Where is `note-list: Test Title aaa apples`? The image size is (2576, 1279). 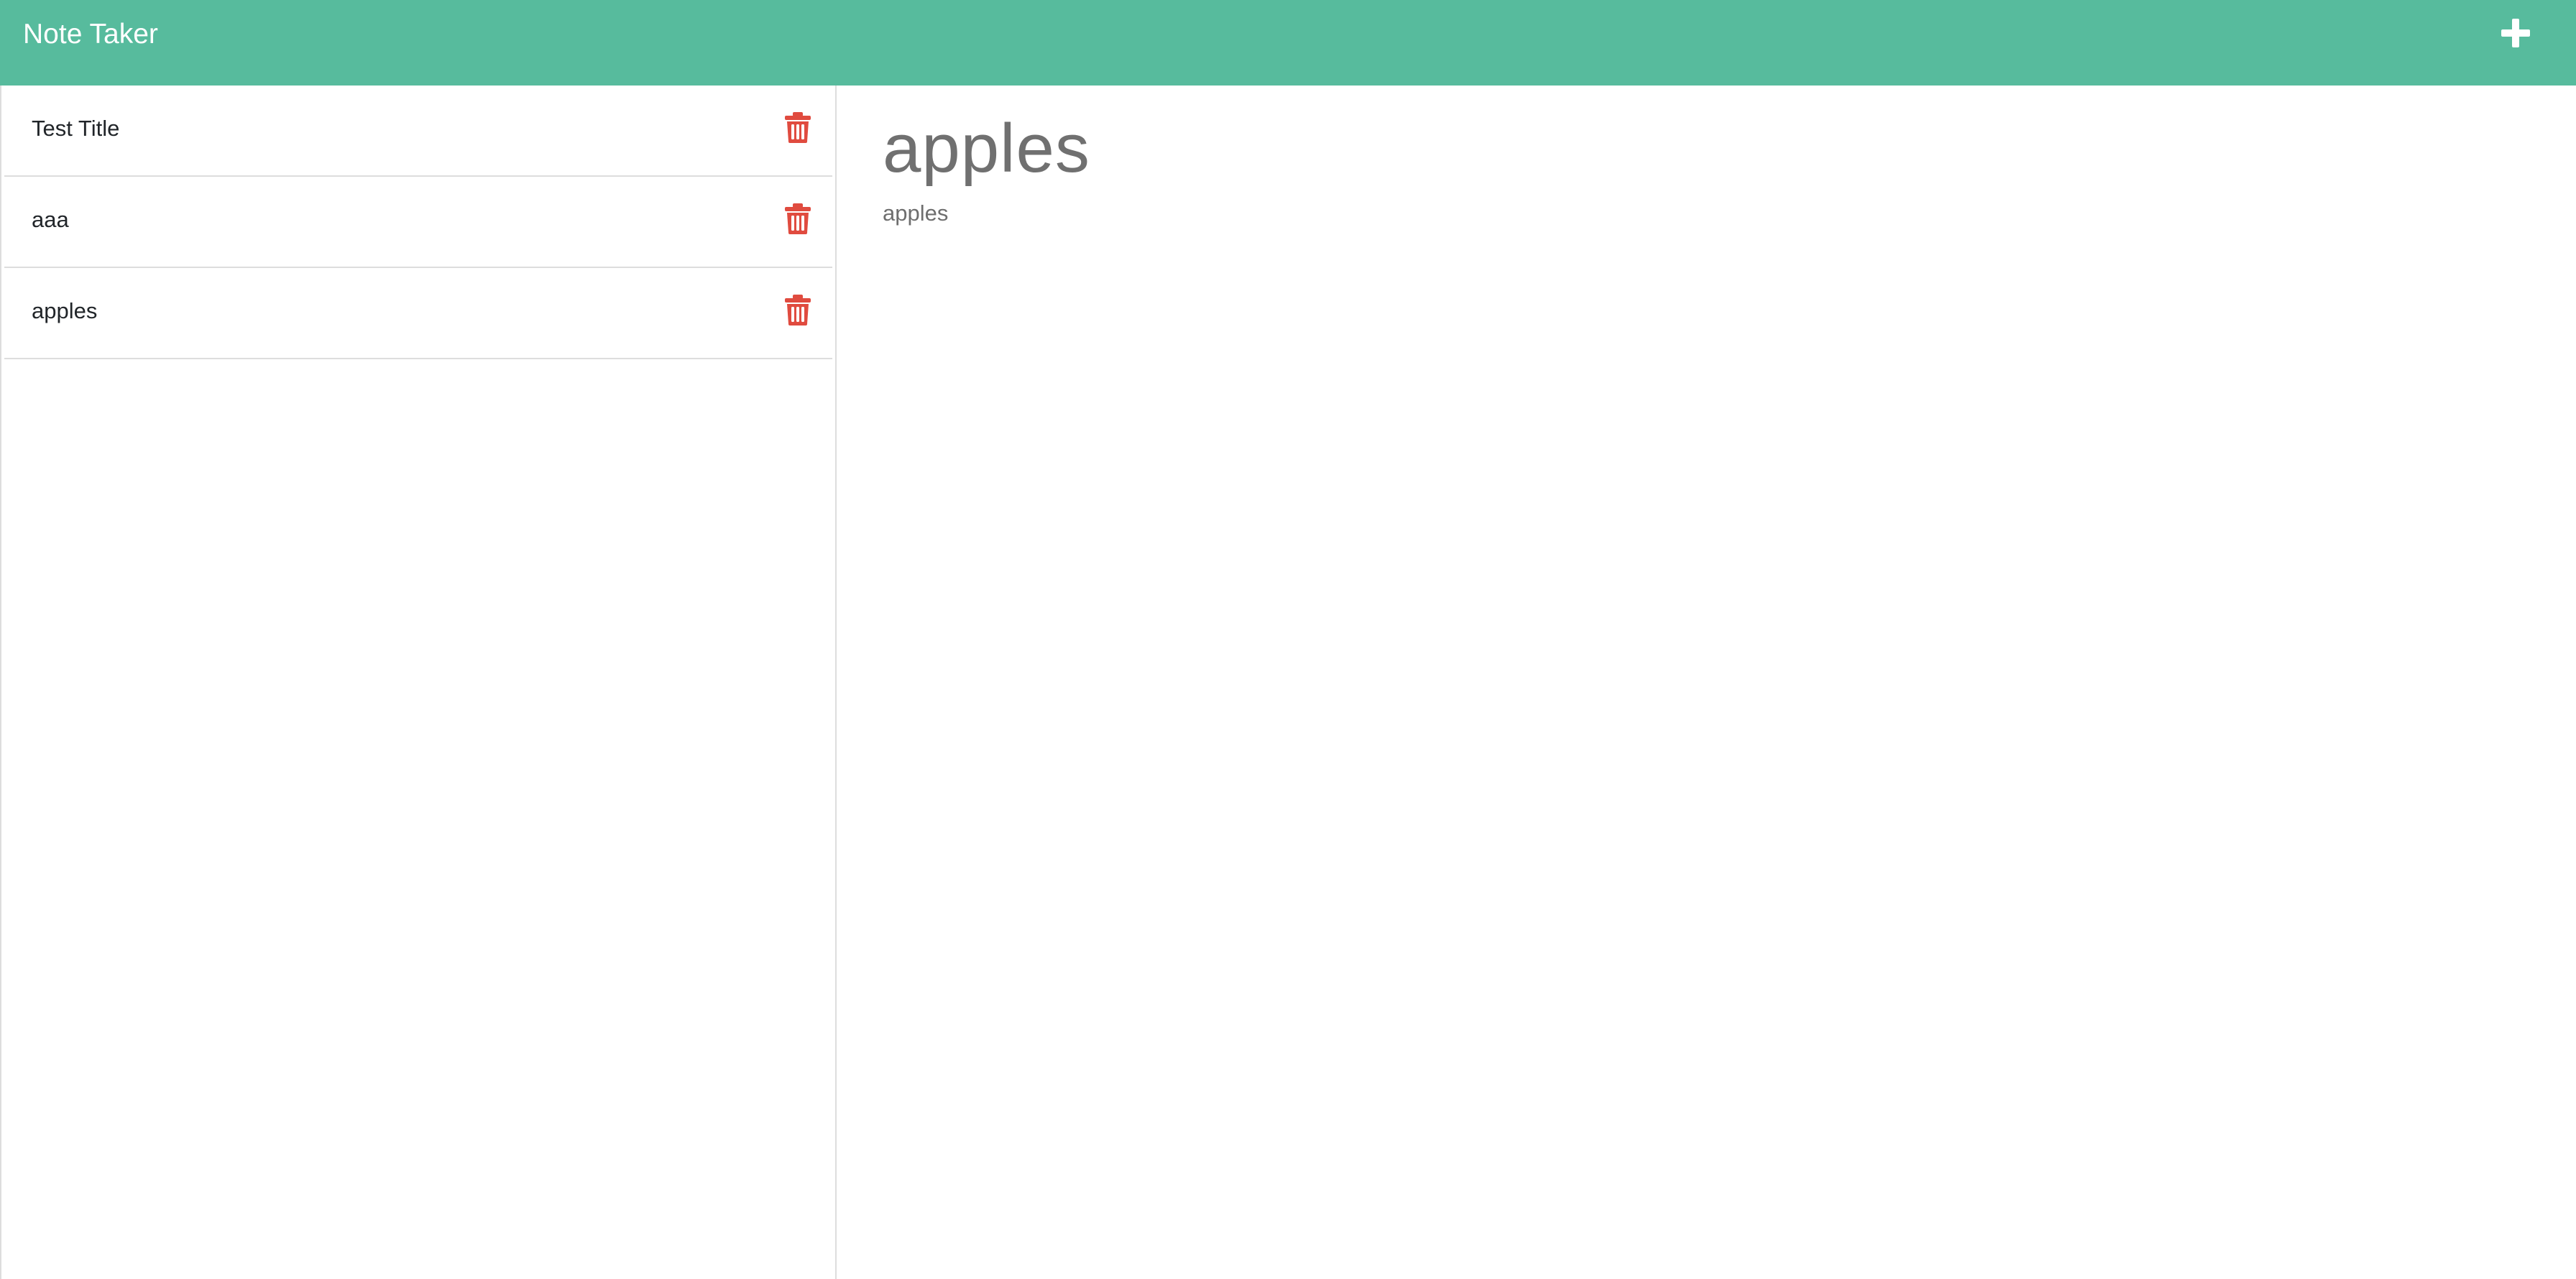 note-list: Test Title aaa apples is located at coordinates (418, 222).